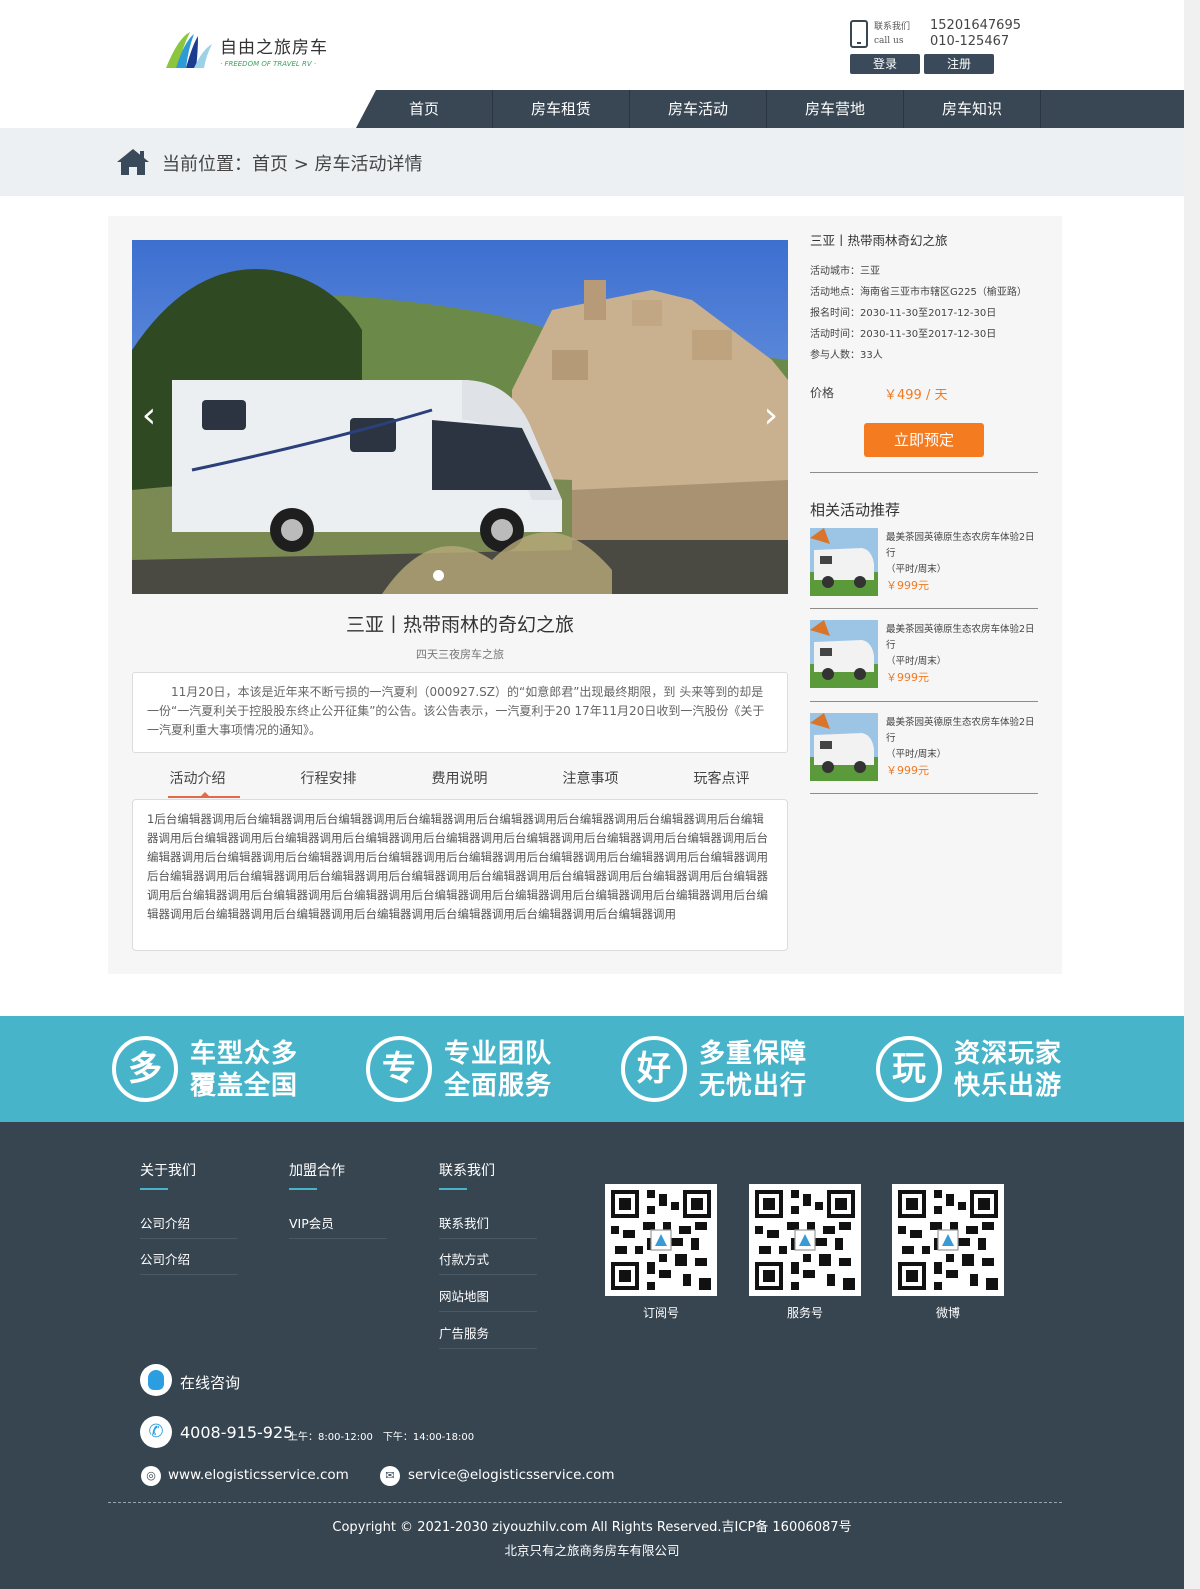  I want to click on footer-link: 联系我们, so click(488, 1226).